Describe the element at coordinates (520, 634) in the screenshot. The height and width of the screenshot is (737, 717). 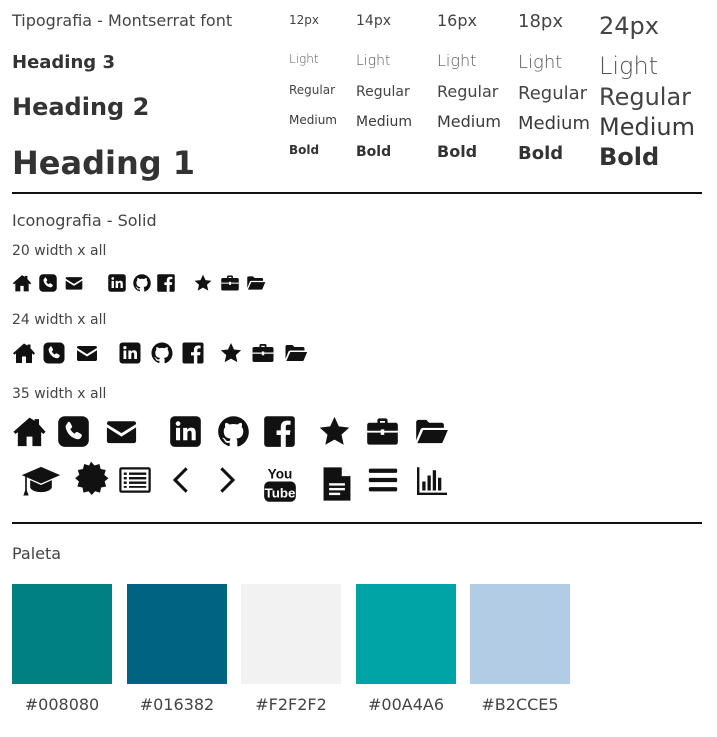
I see `swatch-pale-blue` at that location.